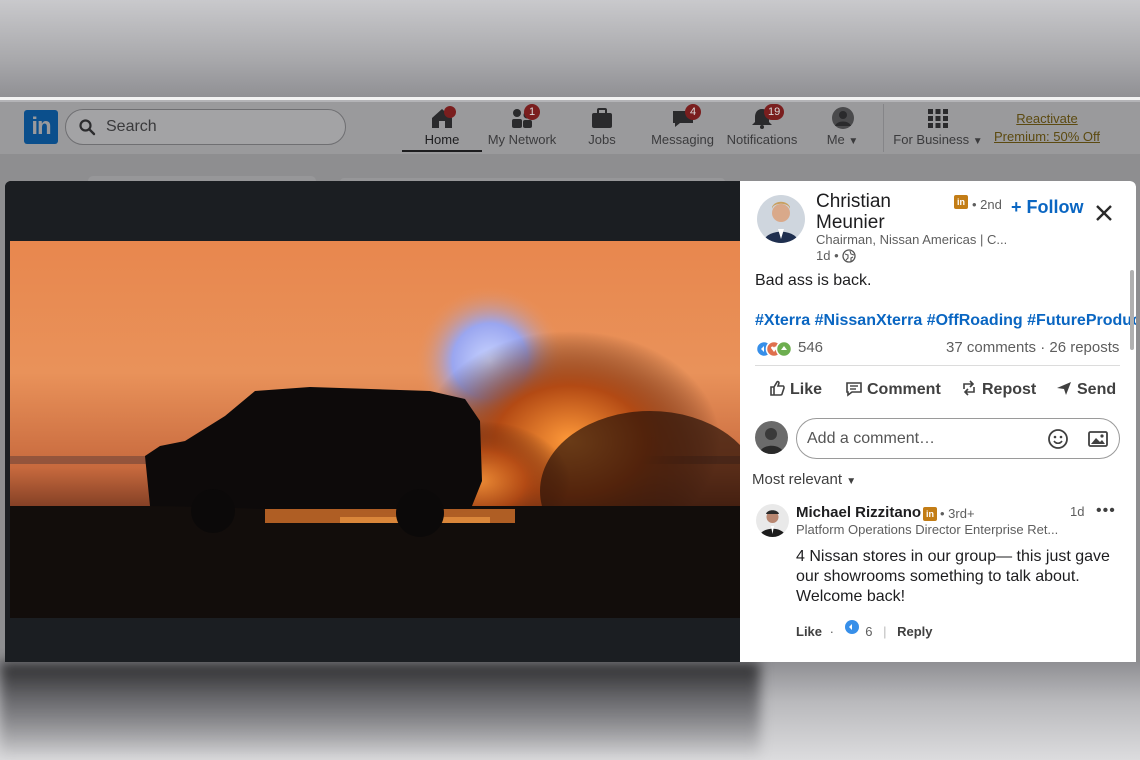 Image resolution: width=1140 pixels, height=760 pixels. I want to click on nav-messaging: 4 Messaging, so click(682, 128).